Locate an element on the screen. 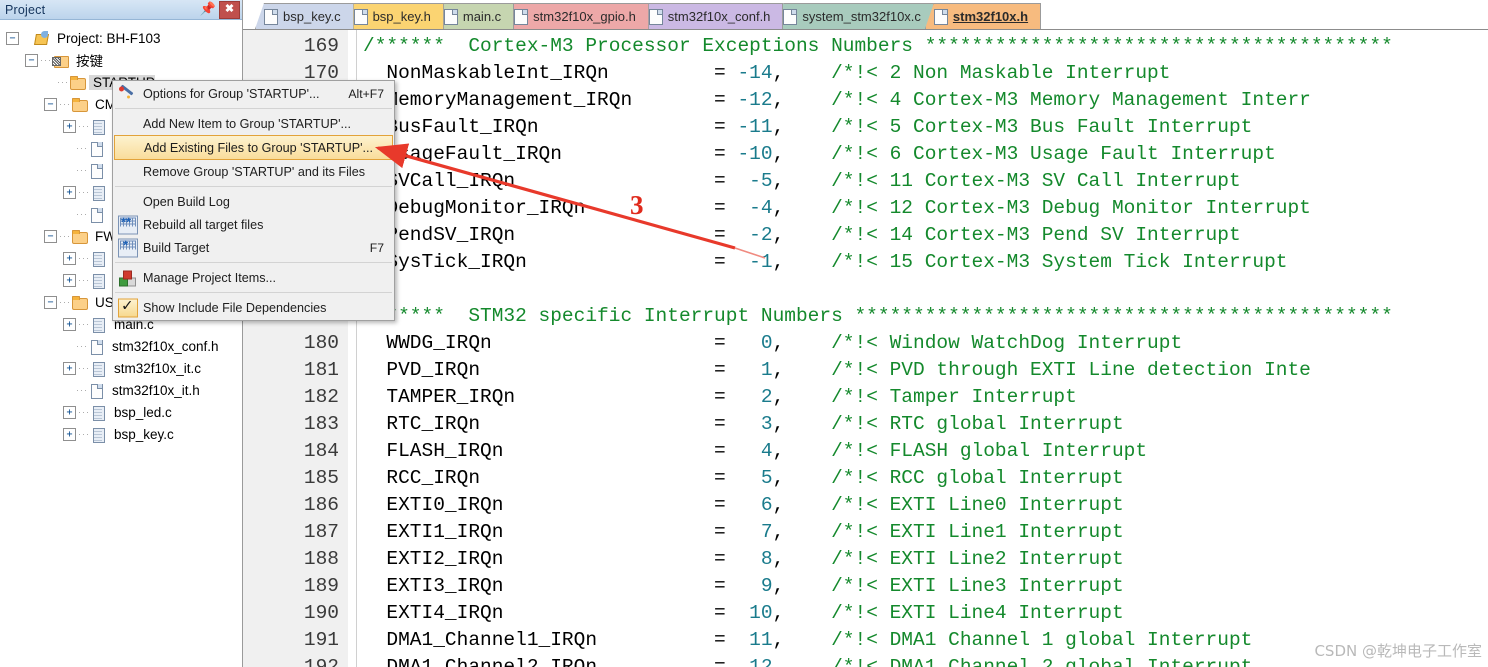 The image size is (1488, 667). editor-tab-stm32f10x-conf-h: stm32f10x_conf.h is located at coordinates (711, 16).